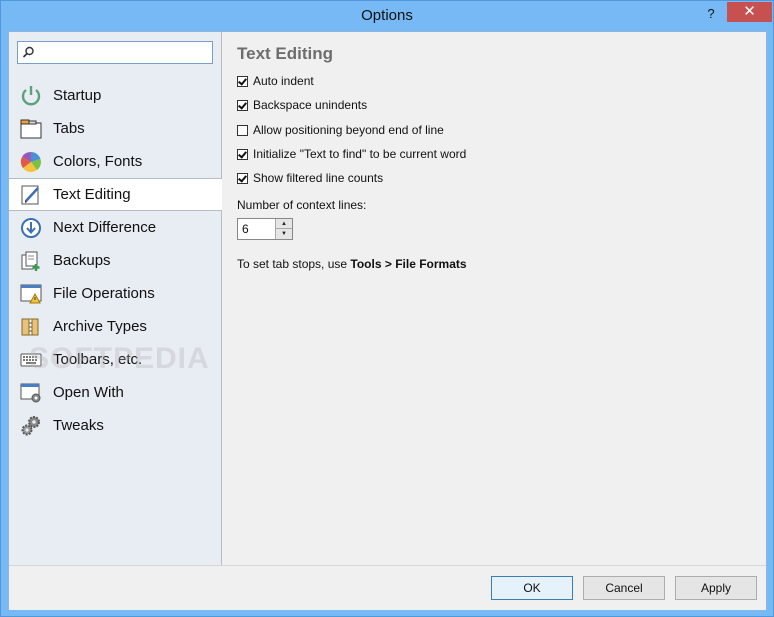  What do you see at coordinates (302, 205) in the screenshot?
I see `context-lines-label: Number of context lines:` at bounding box center [302, 205].